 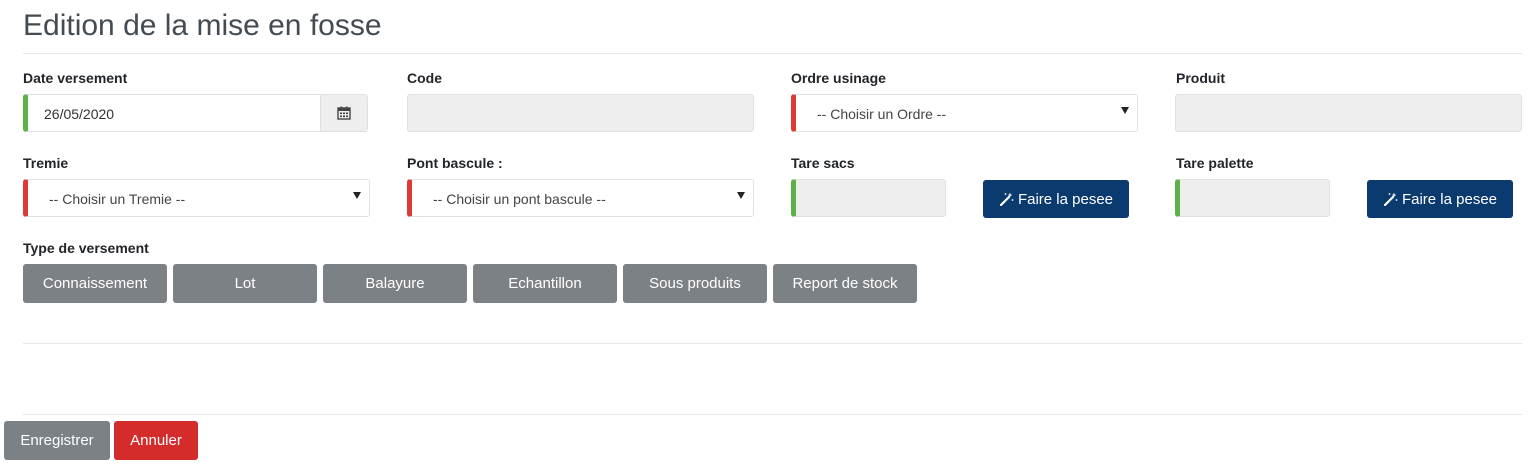 What do you see at coordinates (75, 78) in the screenshot?
I see `date-versement-label: Date versement` at bounding box center [75, 78].